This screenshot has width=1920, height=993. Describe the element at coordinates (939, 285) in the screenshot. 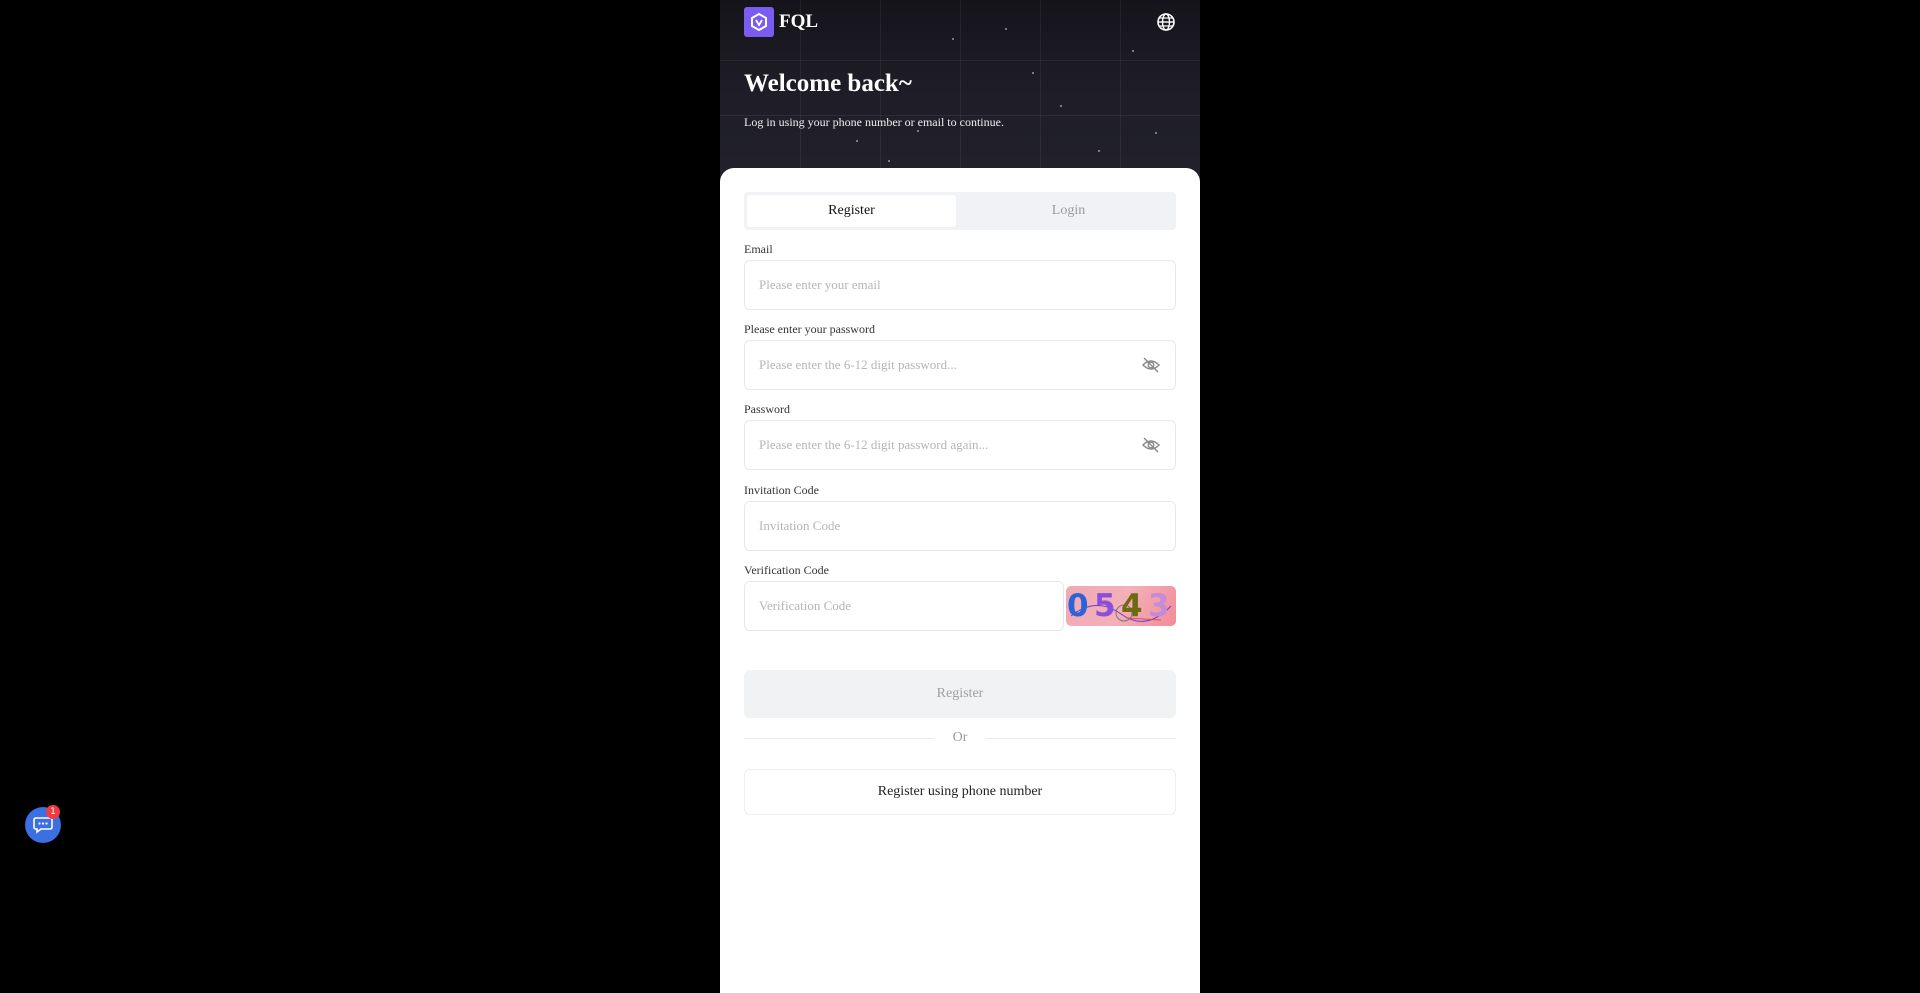

I see `email-field` at that location.